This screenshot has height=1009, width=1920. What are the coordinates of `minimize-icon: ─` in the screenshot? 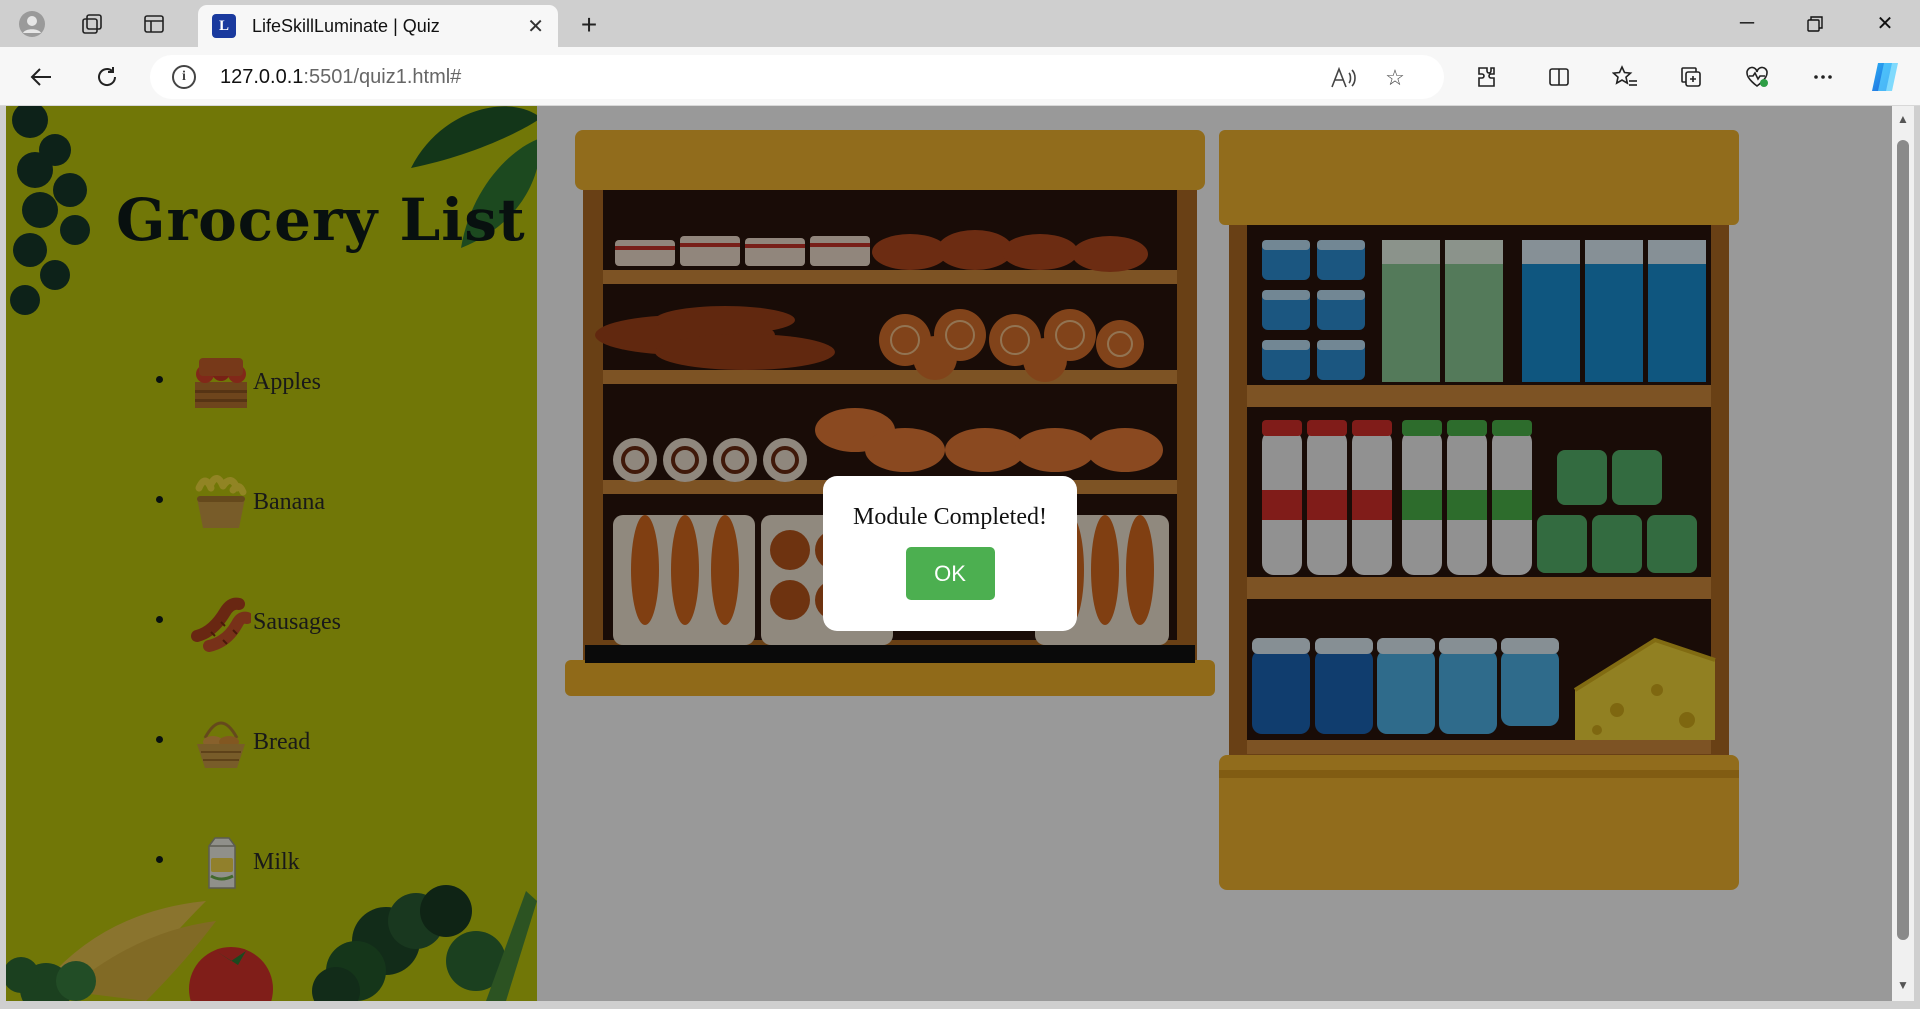 It's located at (1747, 23).